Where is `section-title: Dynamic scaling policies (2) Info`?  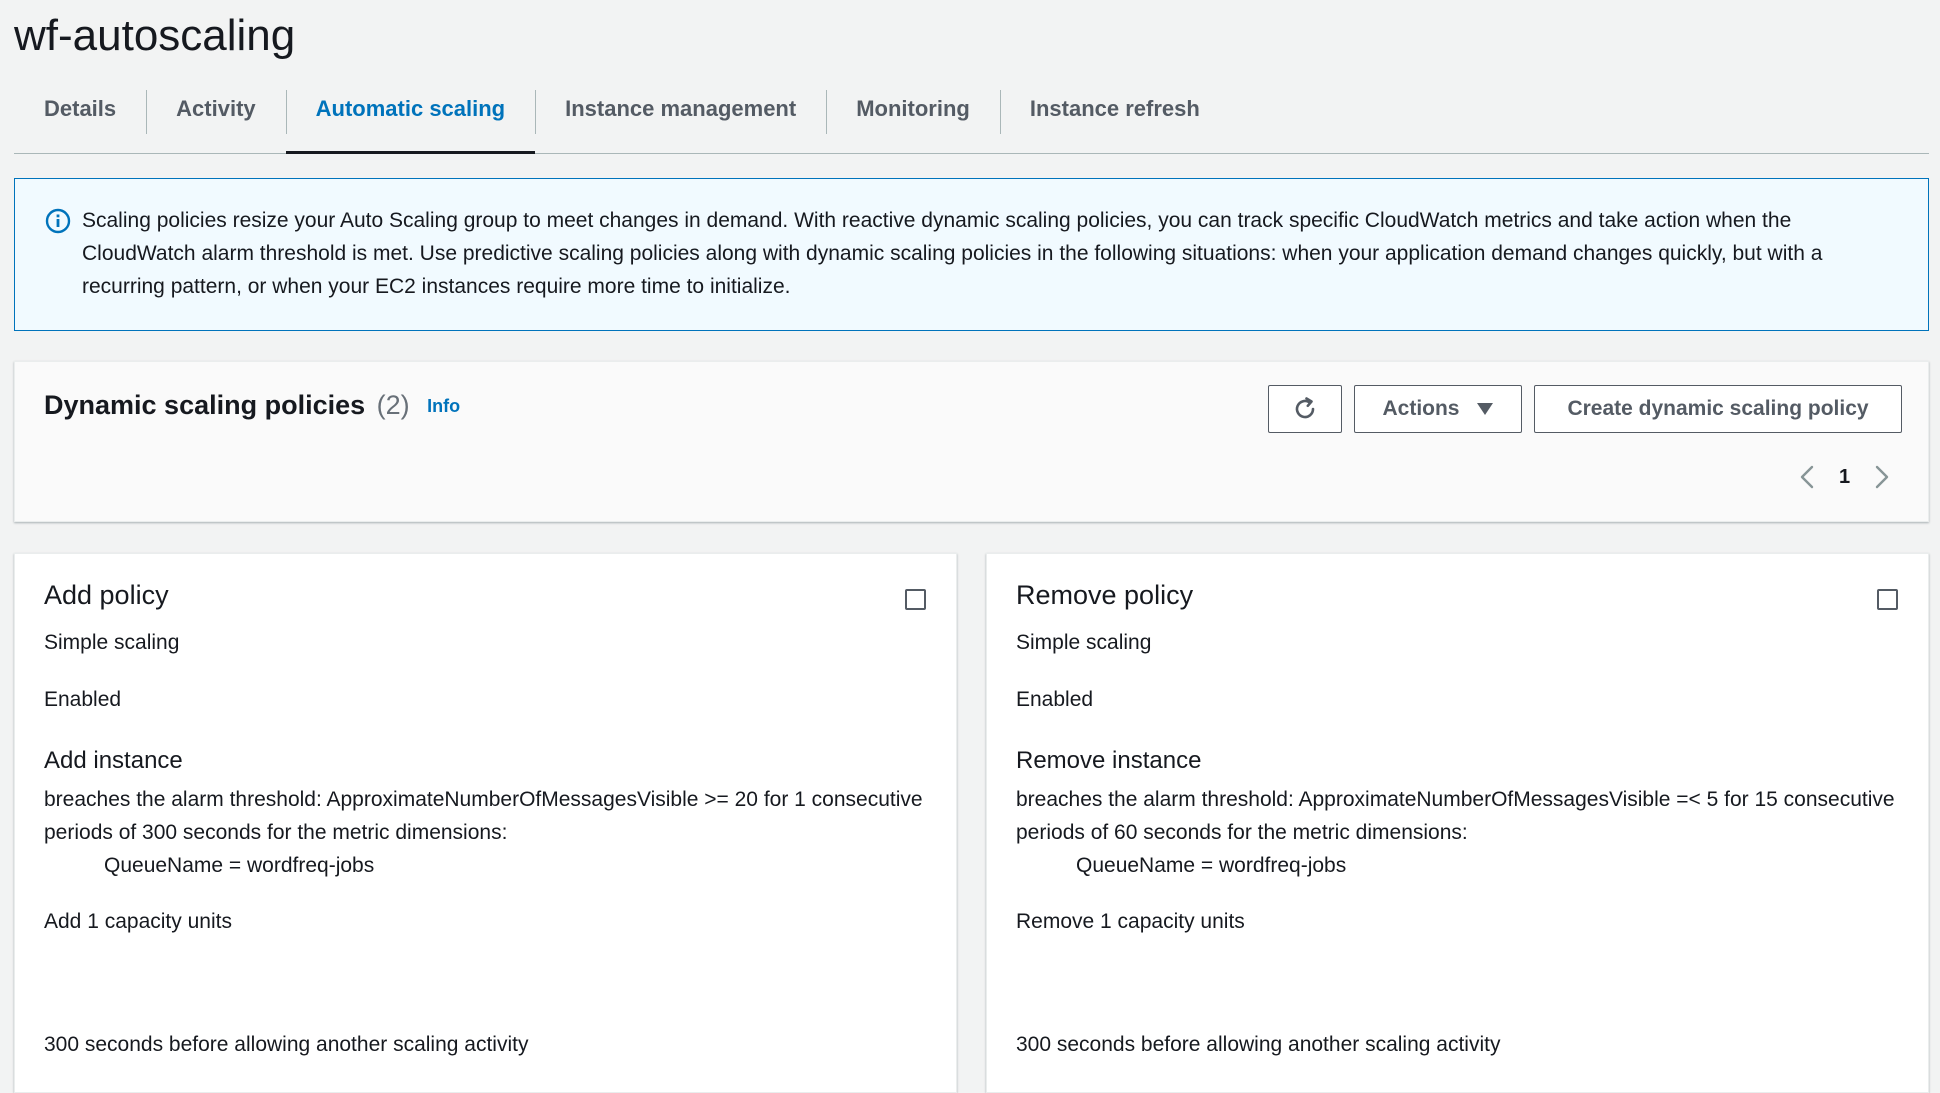
section-title: Dynamic scaling policies (2) Info is located at coordinates (252, 405).